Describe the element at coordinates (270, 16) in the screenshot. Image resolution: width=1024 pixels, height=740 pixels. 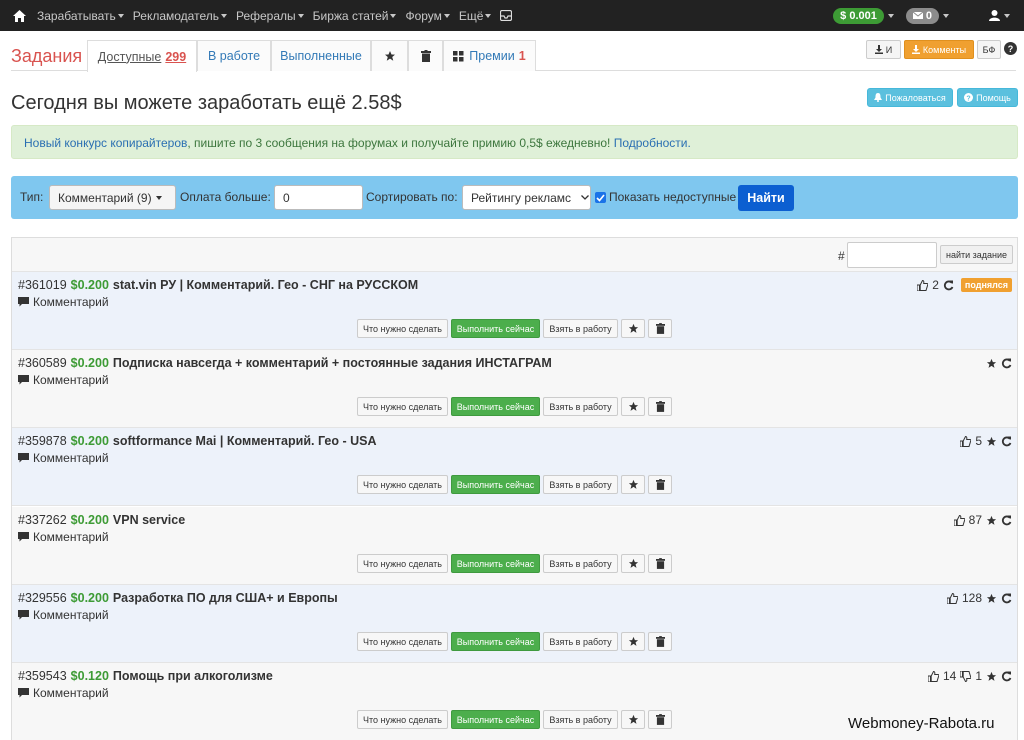
I see `nav-referrals: Рефералы` at that location.